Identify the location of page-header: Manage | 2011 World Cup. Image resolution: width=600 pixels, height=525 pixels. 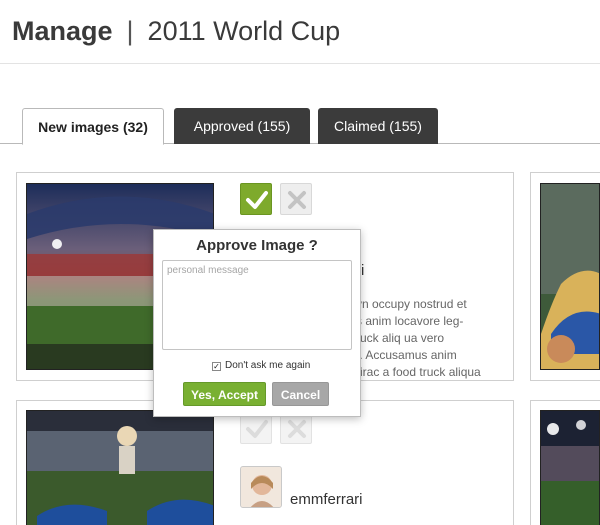
(300, 32).